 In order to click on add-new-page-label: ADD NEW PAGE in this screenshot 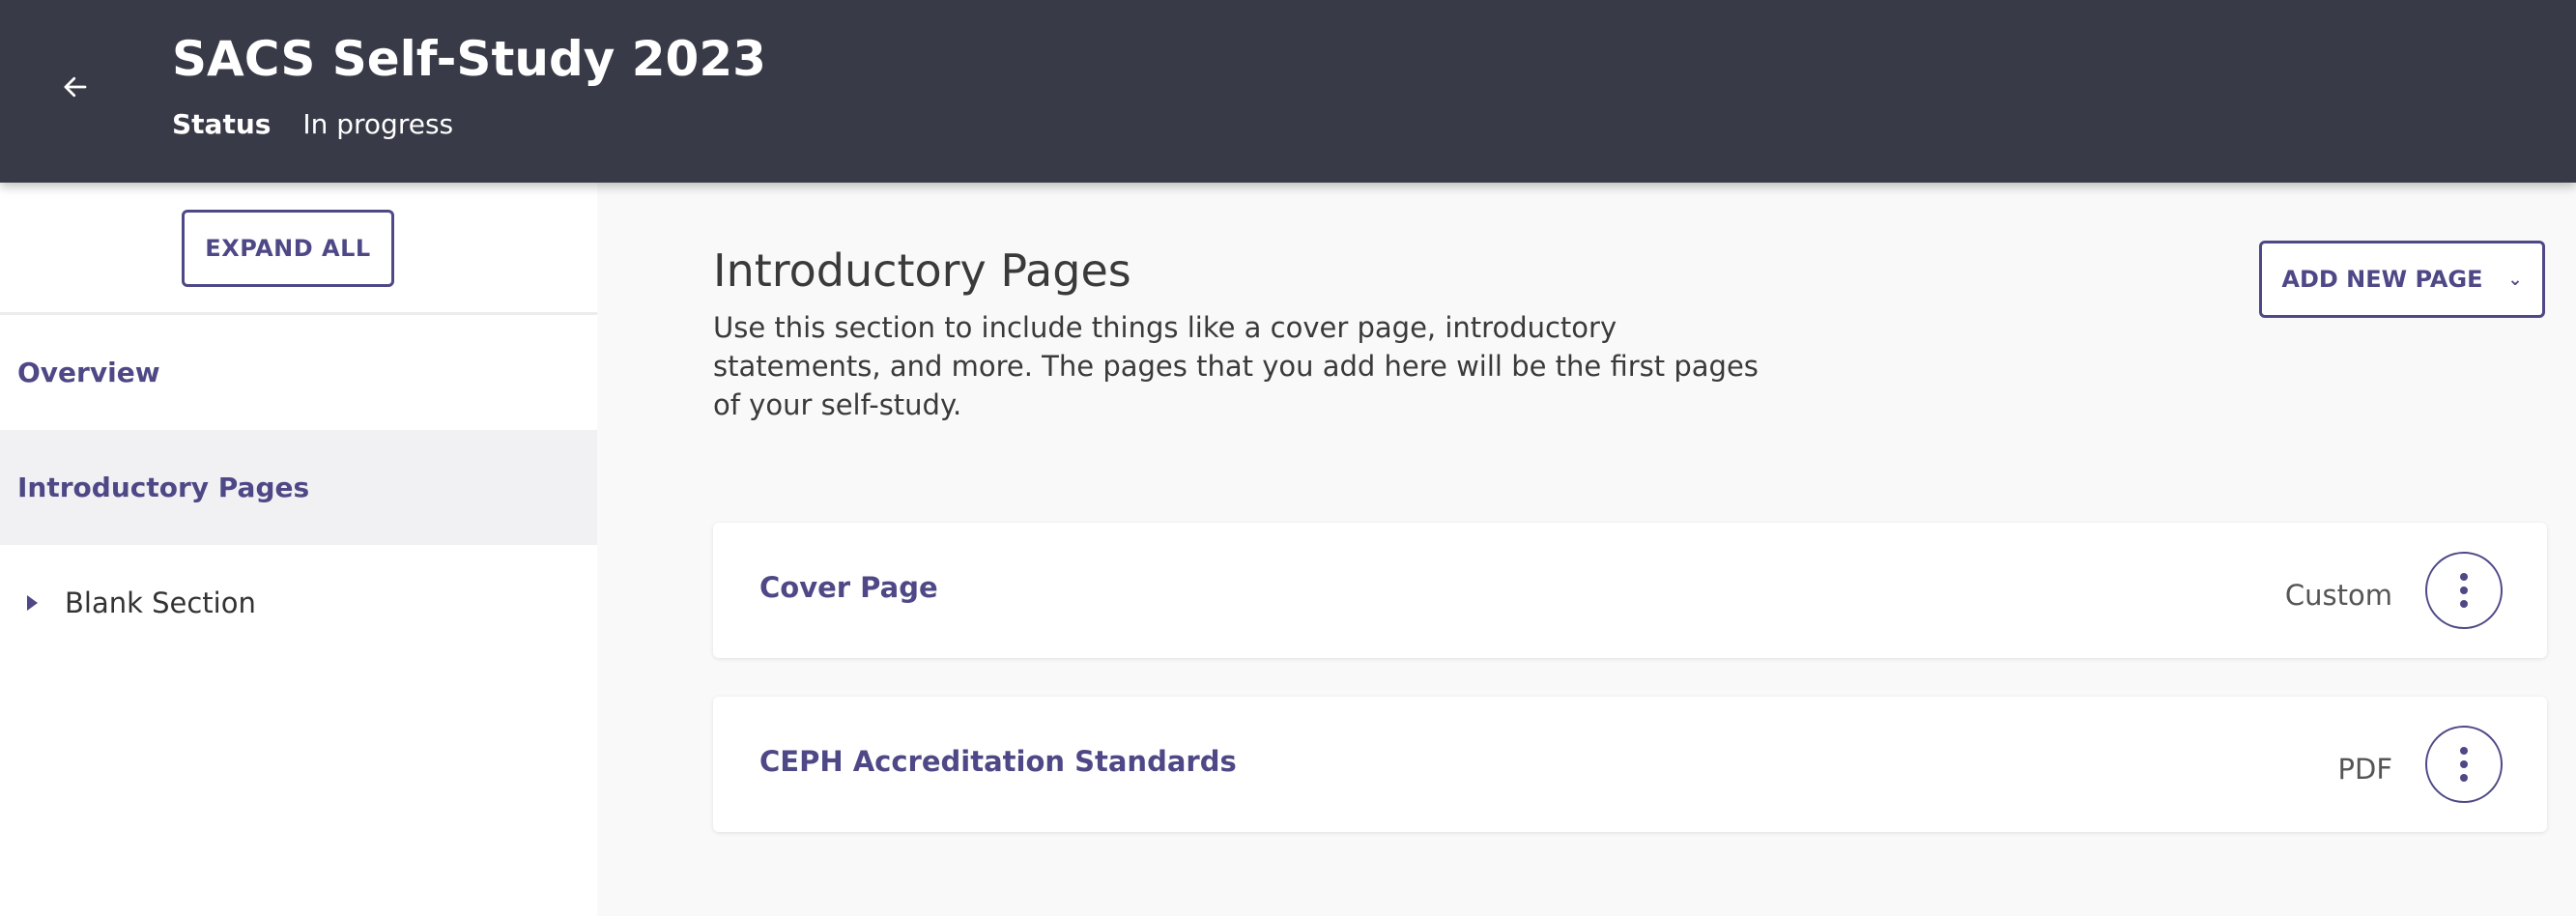, I will do `click(2382, 279)`.